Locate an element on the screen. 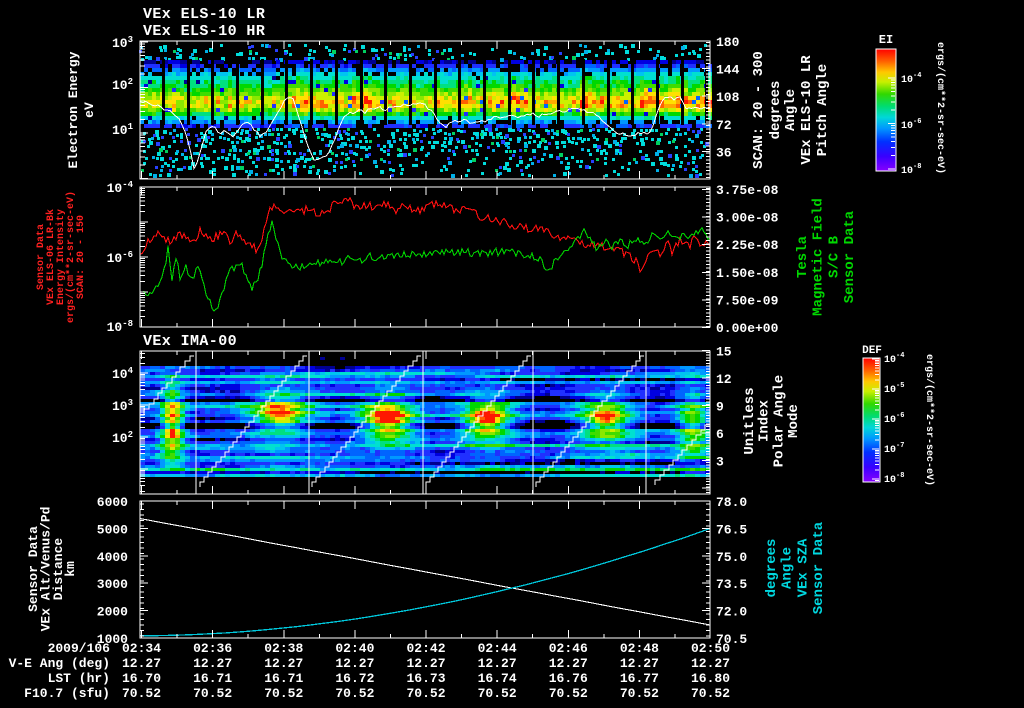  svg-text: 16.73 is located at coordinates (425, 678).